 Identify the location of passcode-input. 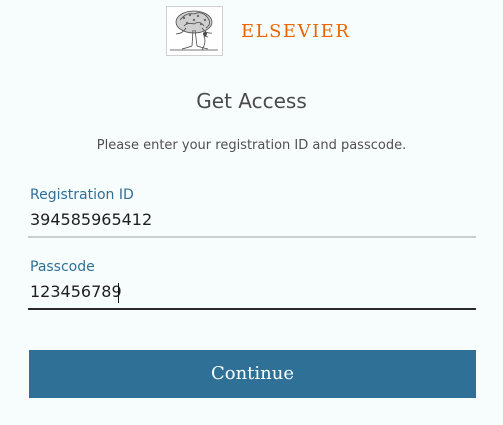
(252, 292).